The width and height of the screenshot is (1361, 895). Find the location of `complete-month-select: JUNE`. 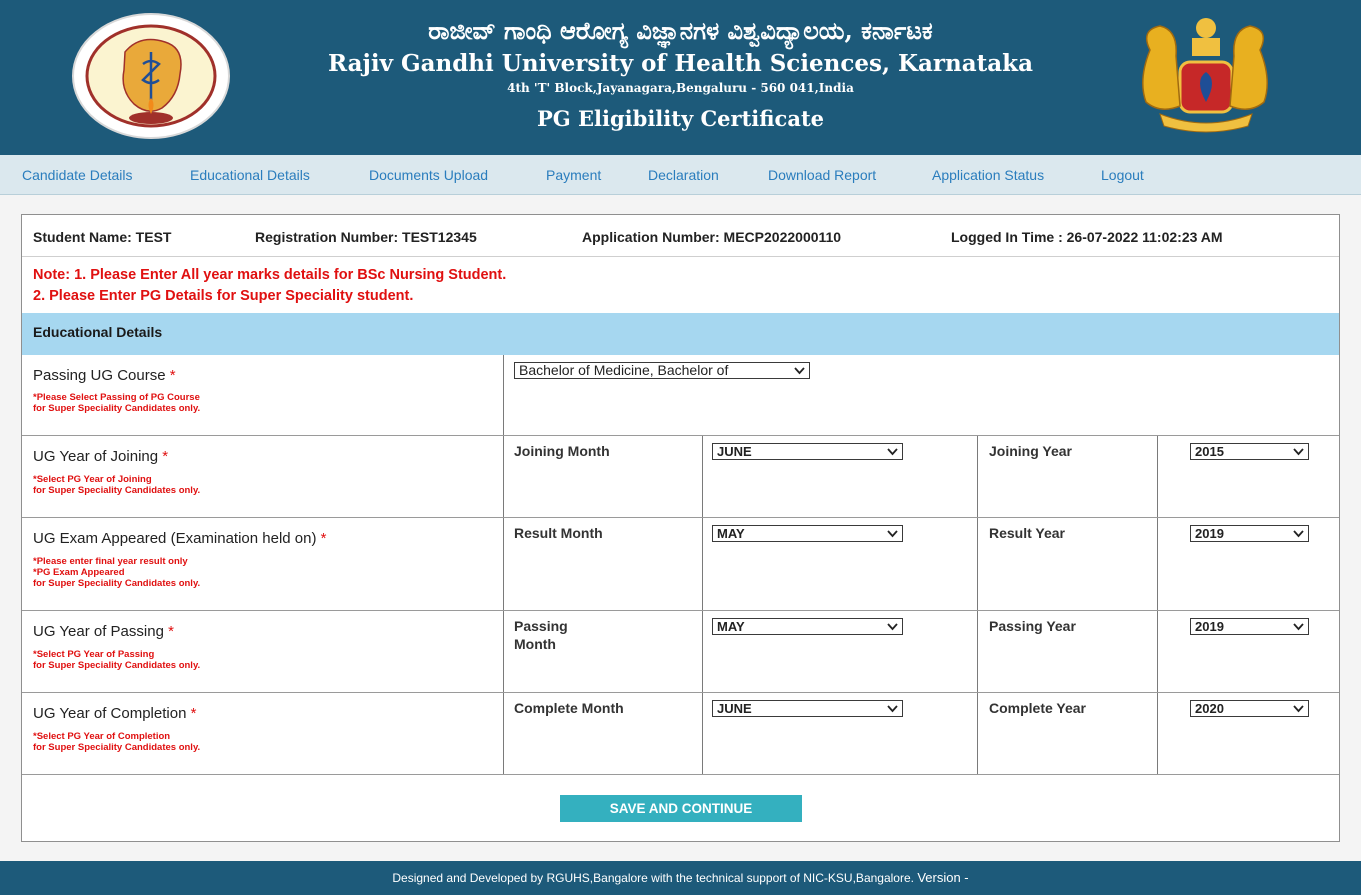

complete-month-select: JUNE is located at coordinates (807, 708).